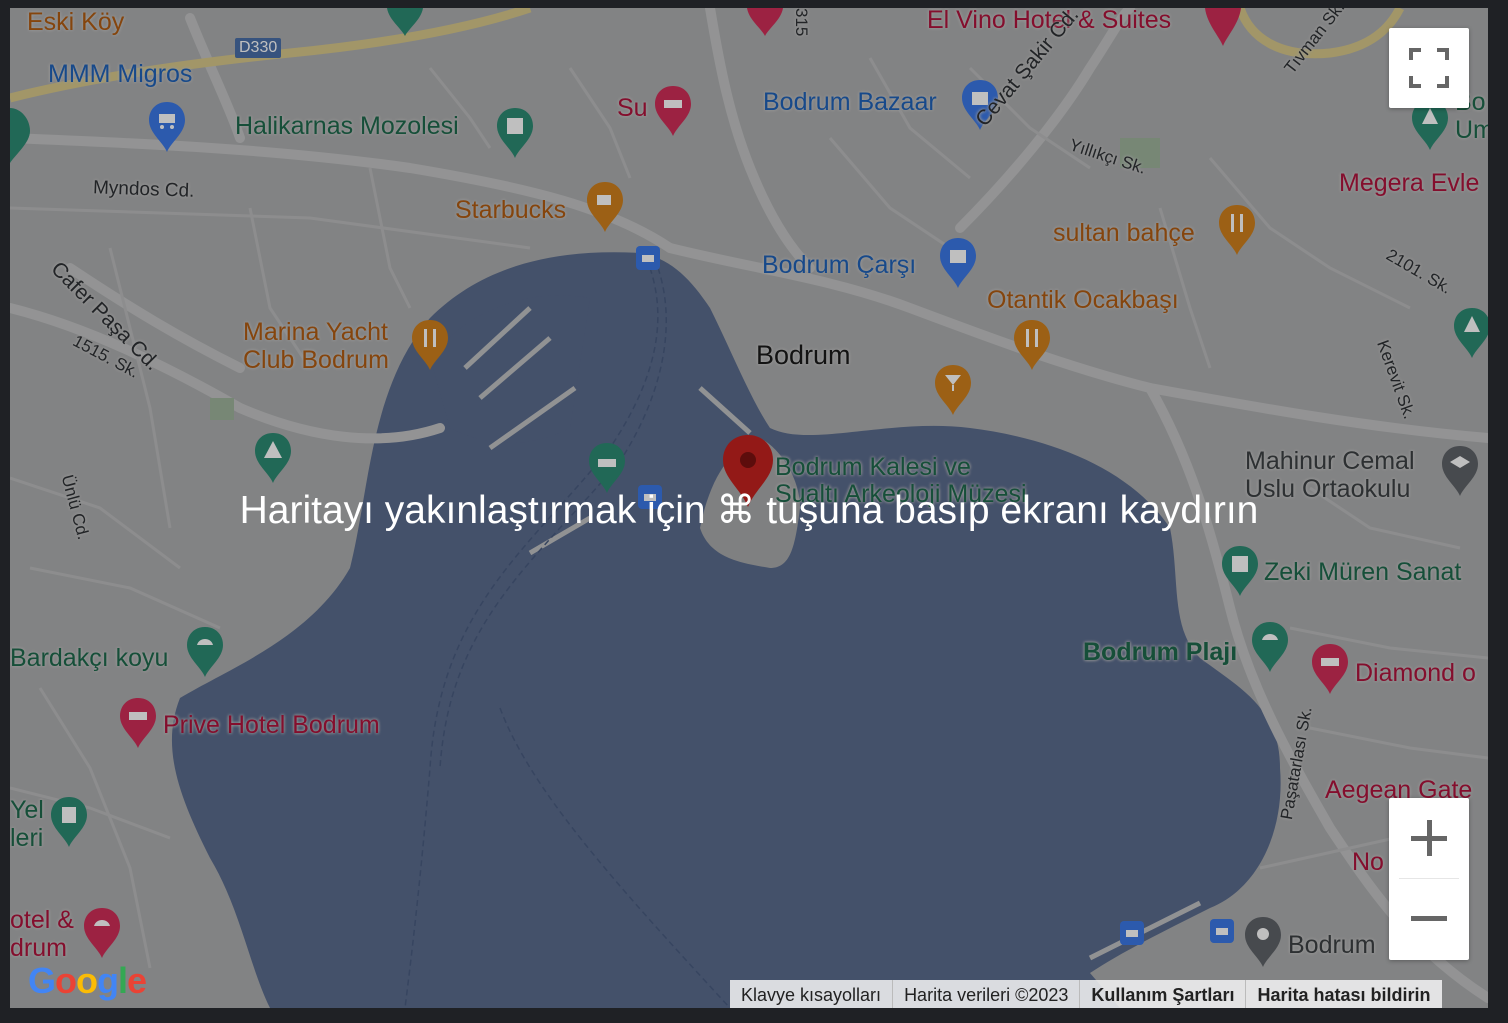  Describe the element at coordinates (1343, 994) in the screenshot. I see `report-error-link: Harita hatası bildirin` at that location.